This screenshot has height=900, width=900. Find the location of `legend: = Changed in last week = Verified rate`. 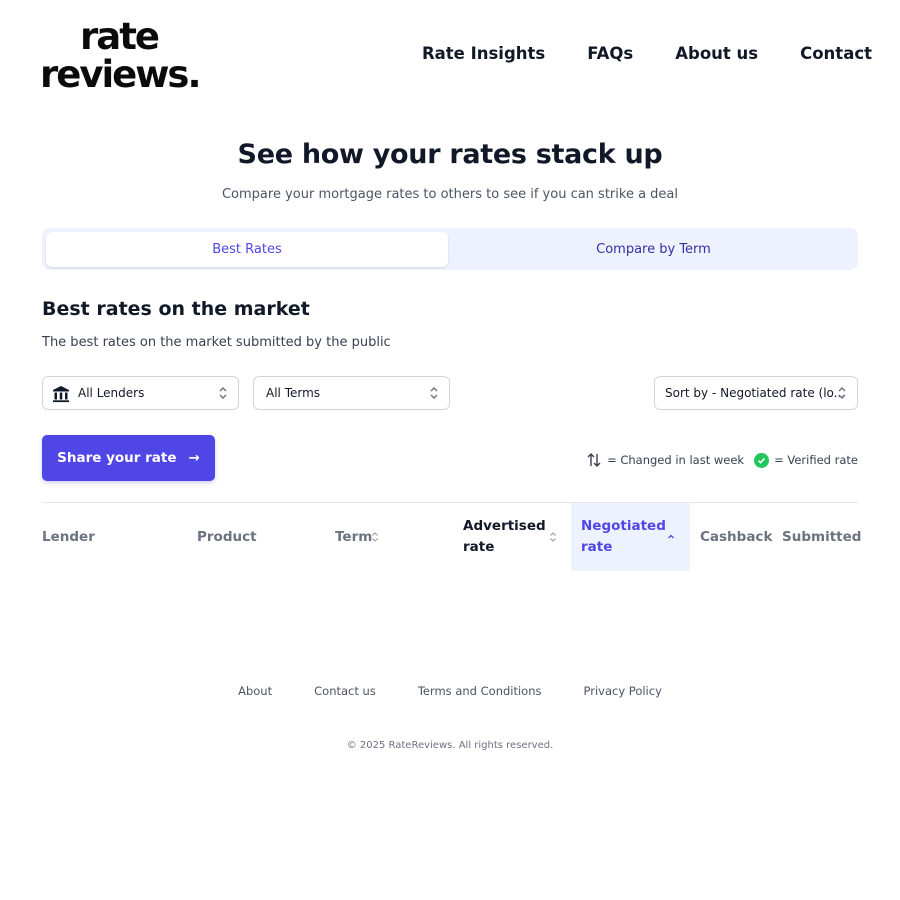

legend: = Changed in last week = Verified rate is located at coordinates (722, 460).